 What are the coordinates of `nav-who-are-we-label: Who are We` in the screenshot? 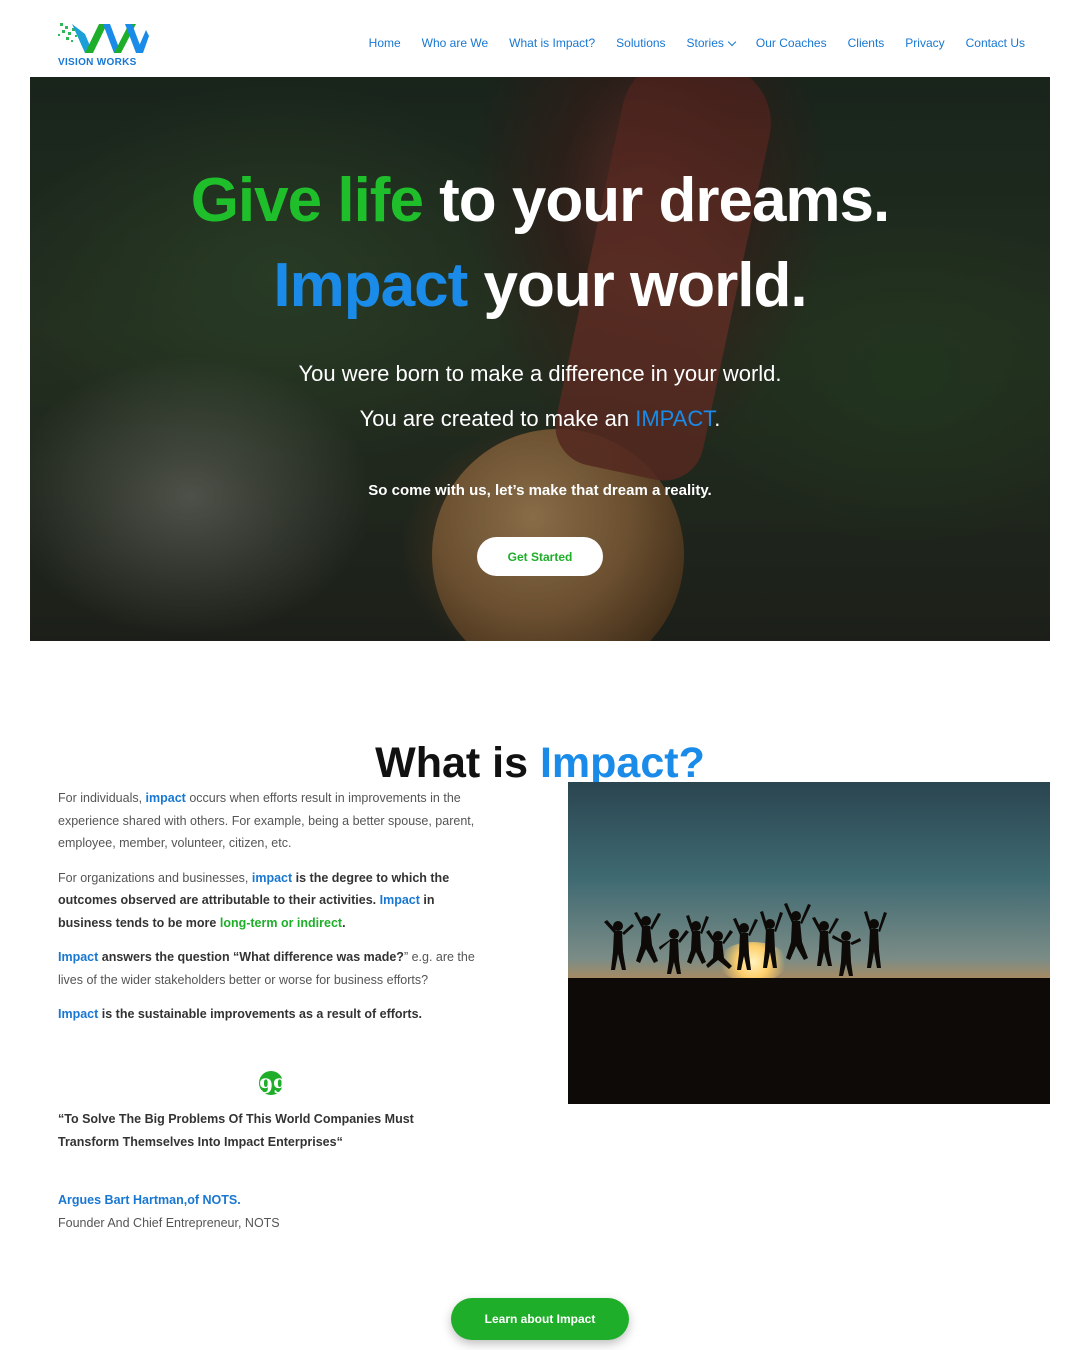 It's located at (455, 43).